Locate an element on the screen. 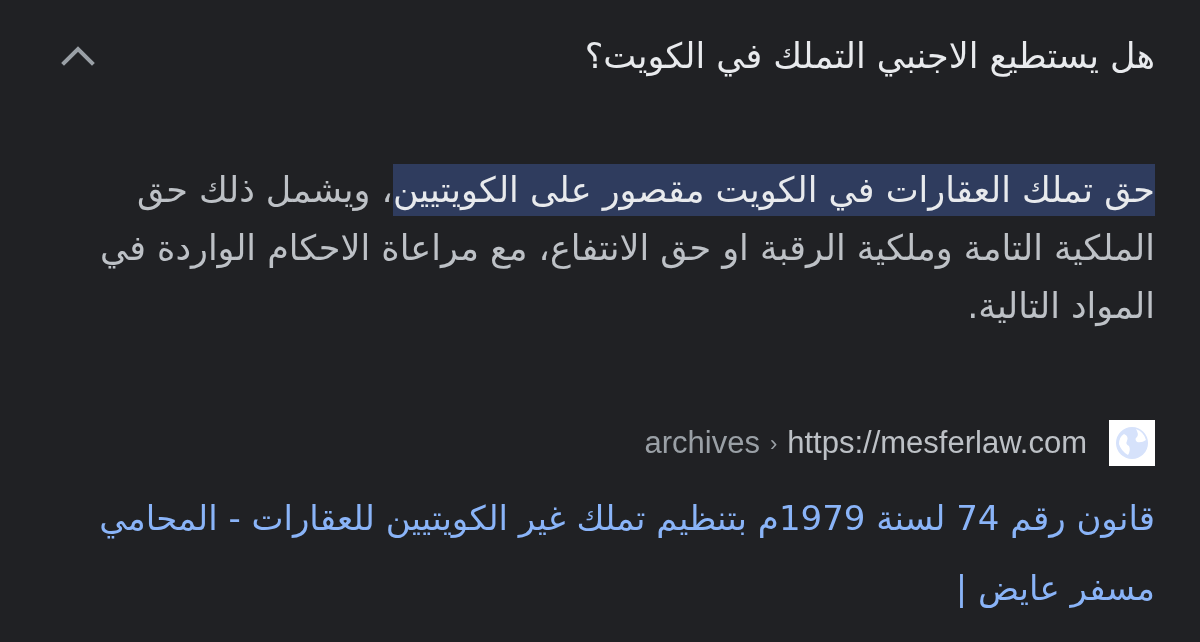 The height and width of the screenshot is (642, 1200). question-title: هل يستطيع الاجنبي التملك في الكويت؟ is located at coordinates (869, 57).